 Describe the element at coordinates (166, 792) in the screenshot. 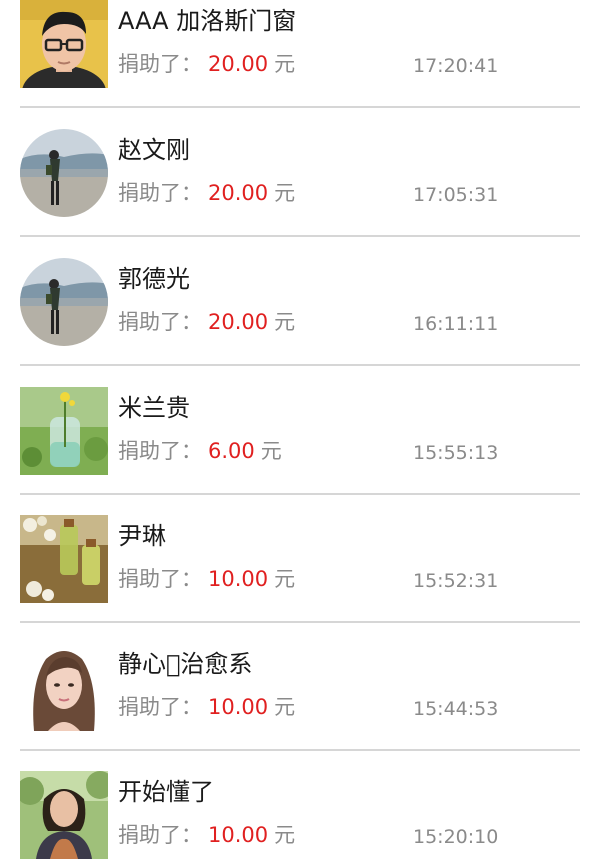

I see `donor-name: 开始懂了` at that location.